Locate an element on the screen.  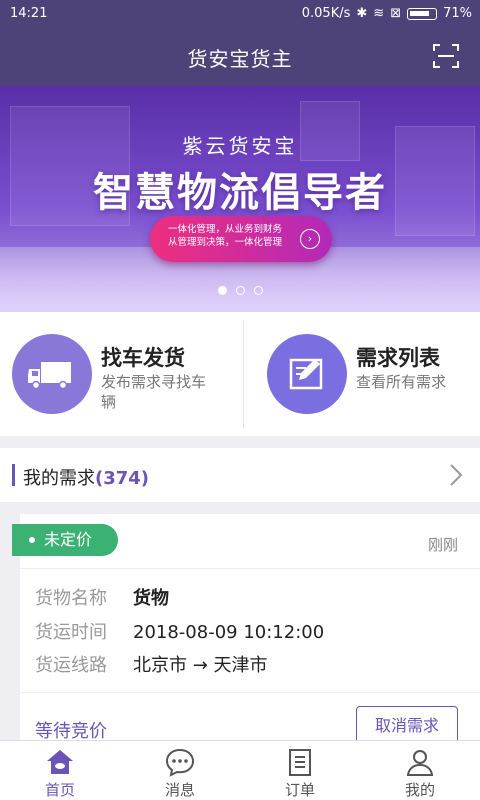
clock: 14:21 is located at coordinates (29, 13).